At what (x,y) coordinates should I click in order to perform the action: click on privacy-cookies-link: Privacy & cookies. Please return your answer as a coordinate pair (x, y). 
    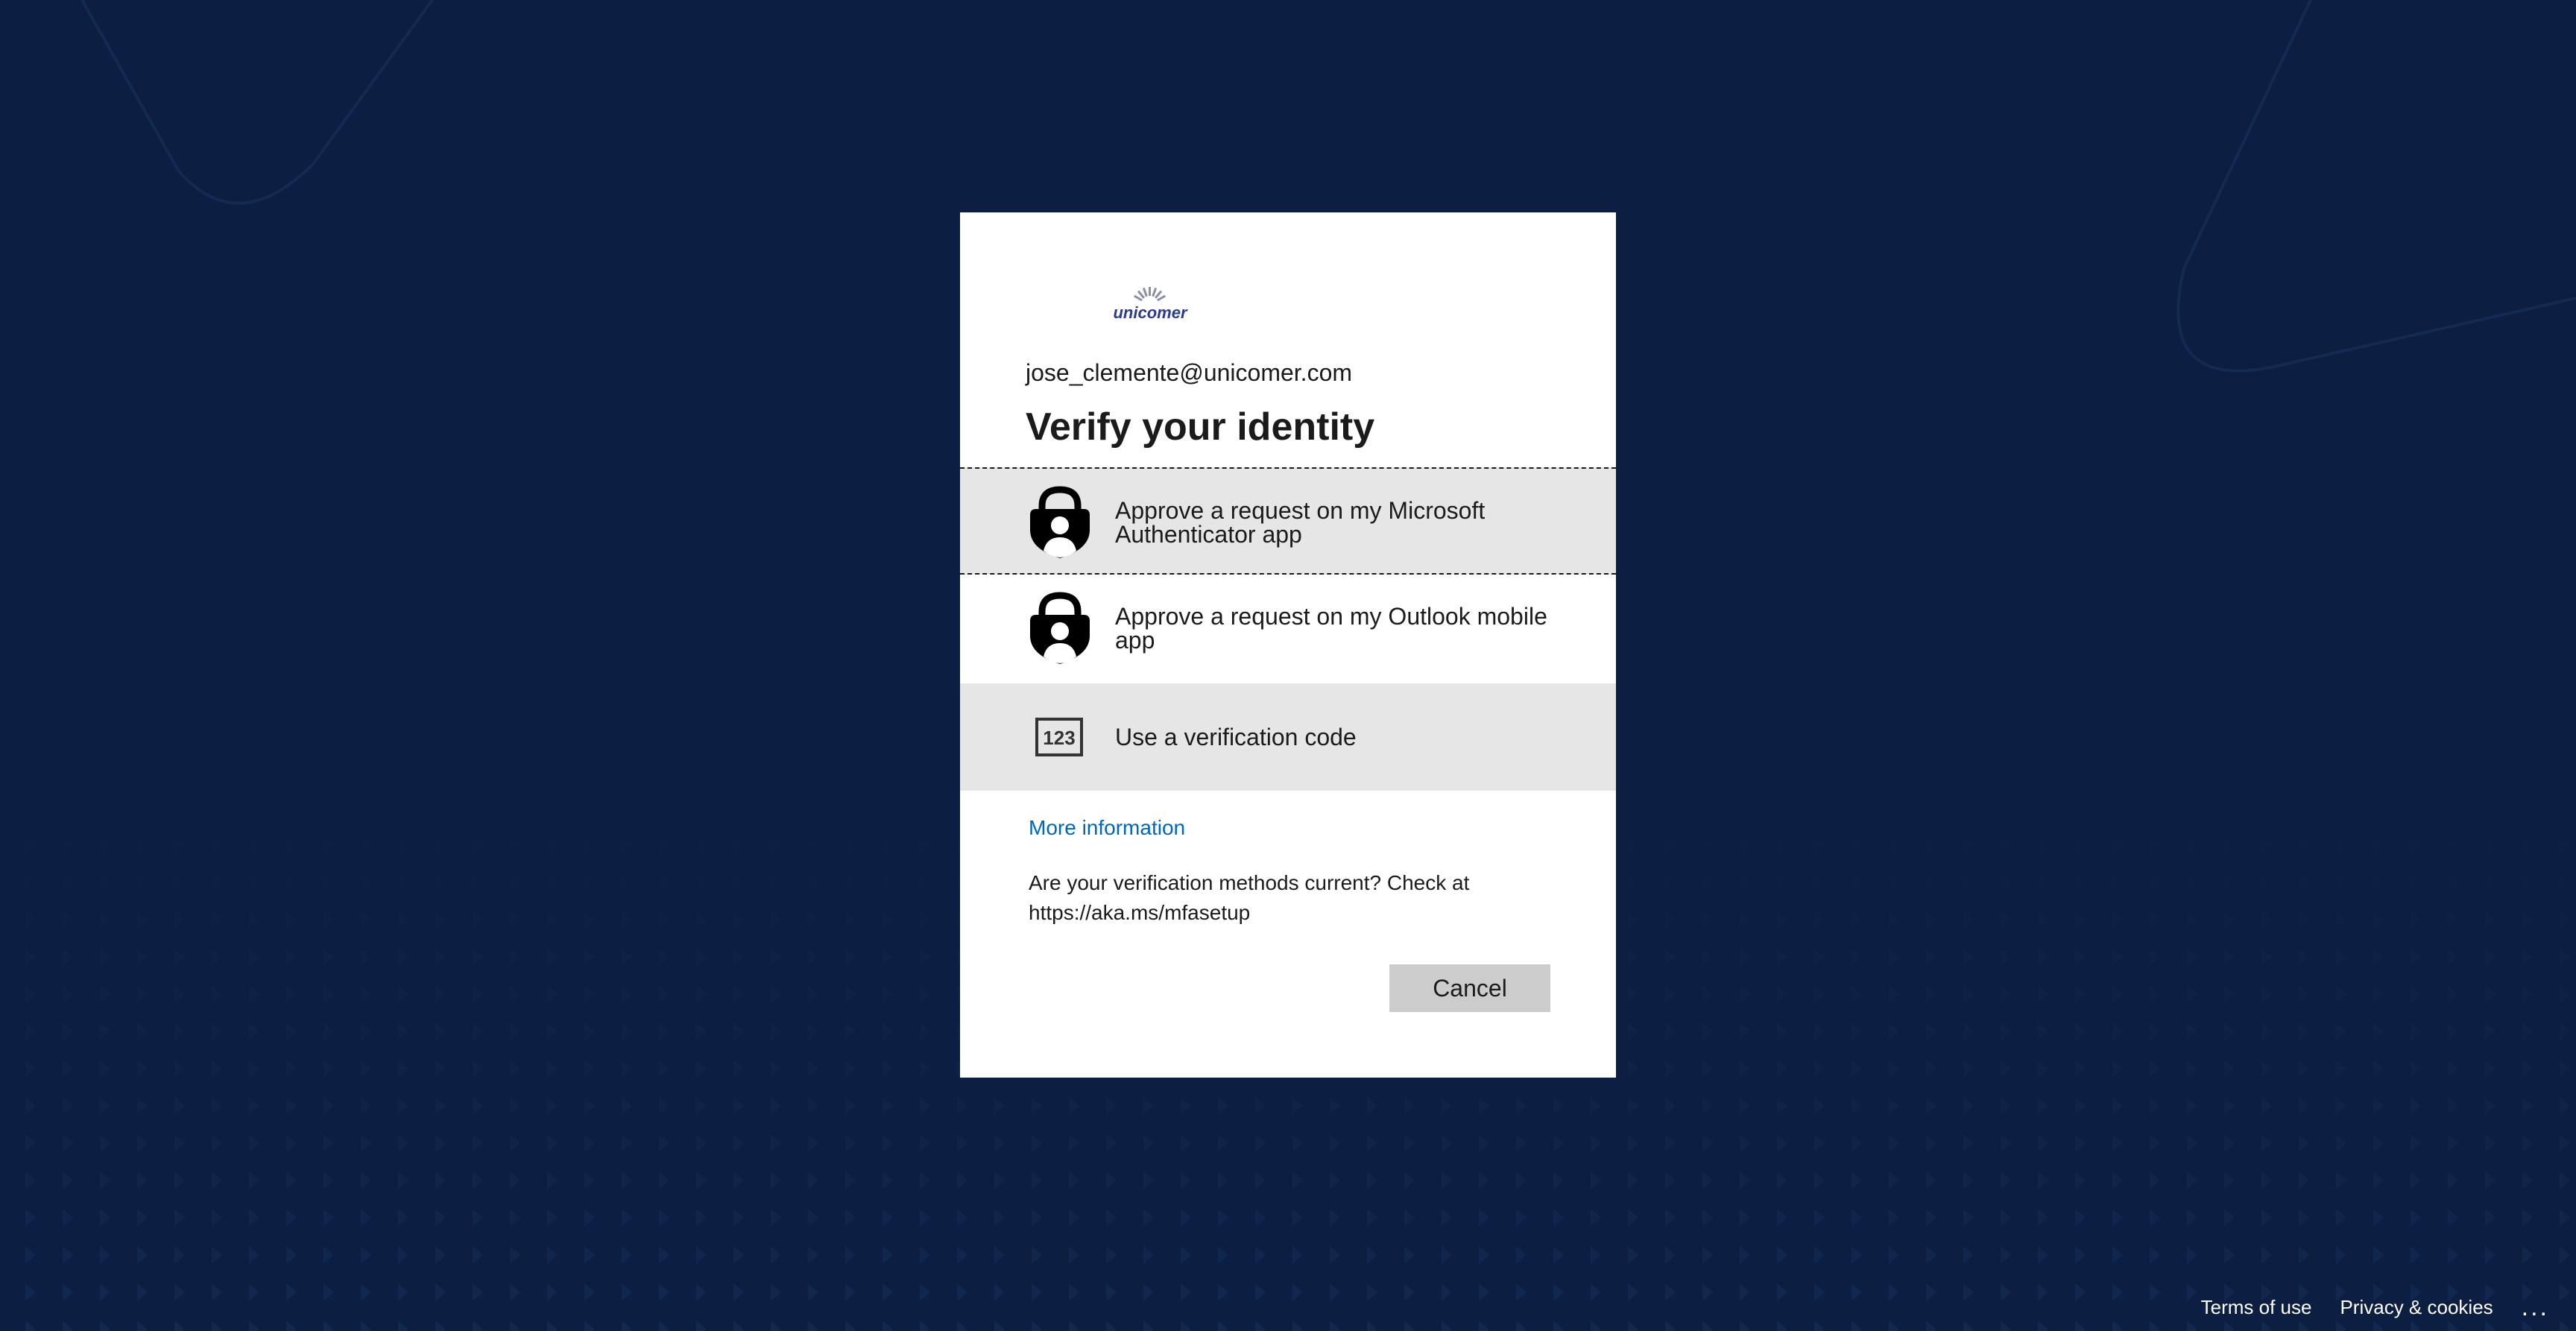
    Looking at the image, I should click on (2416, 1307).